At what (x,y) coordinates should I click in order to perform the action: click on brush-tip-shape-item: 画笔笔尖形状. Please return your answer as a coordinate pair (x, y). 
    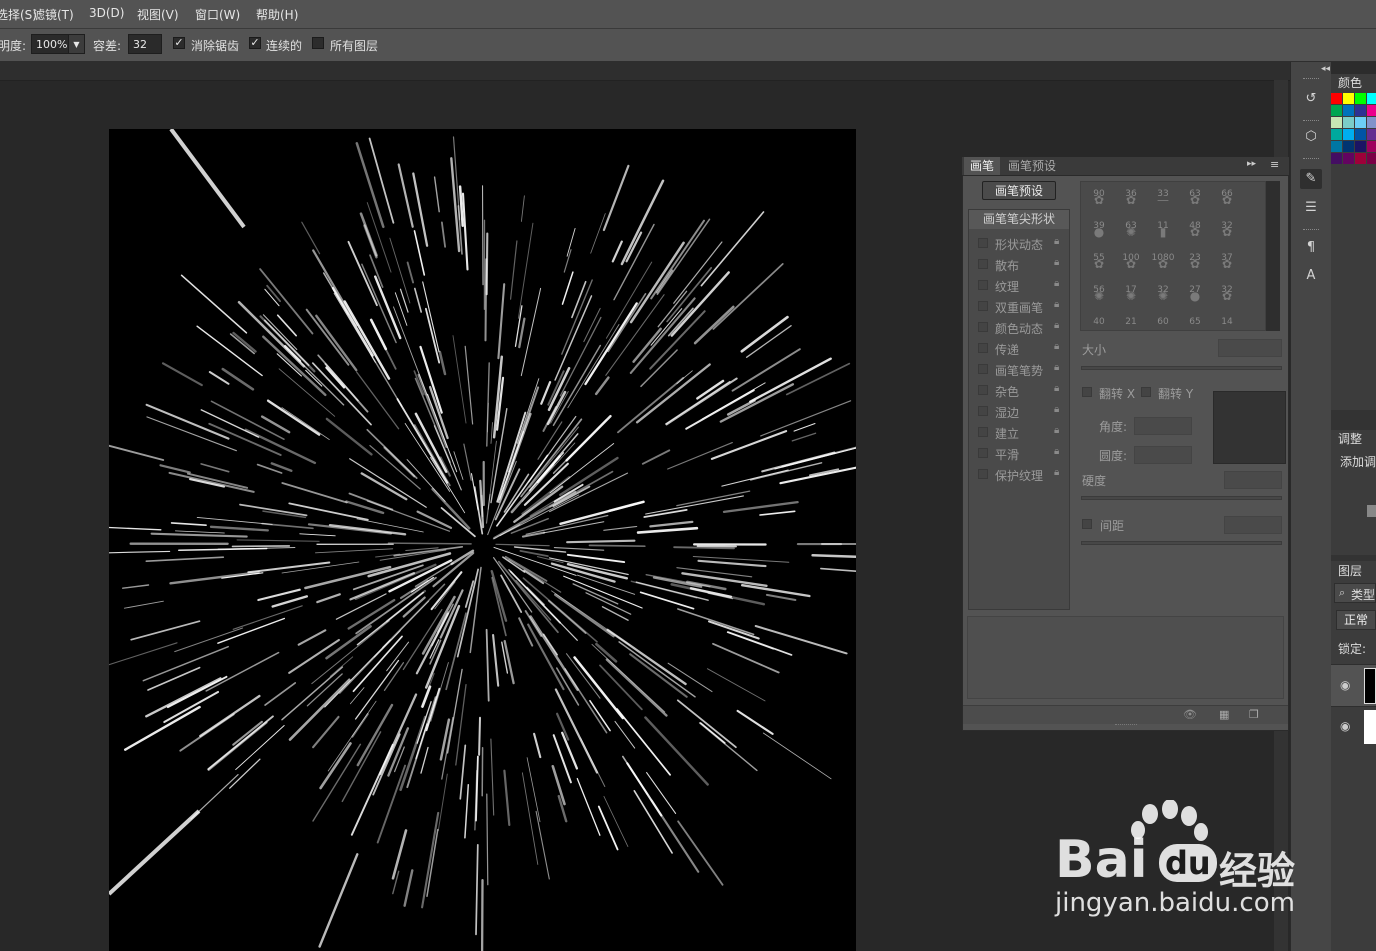
    Looking at the image, I should click on (1019, 219).